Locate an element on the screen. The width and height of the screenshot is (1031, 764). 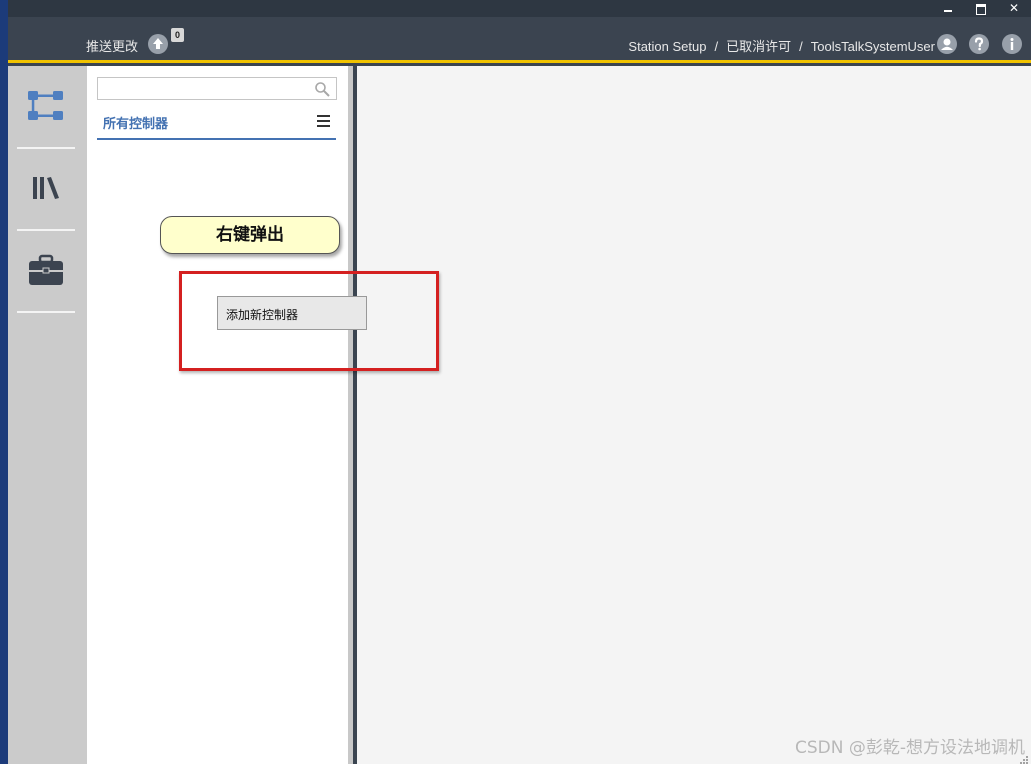
info-button is located at coordinates (1012, 44).